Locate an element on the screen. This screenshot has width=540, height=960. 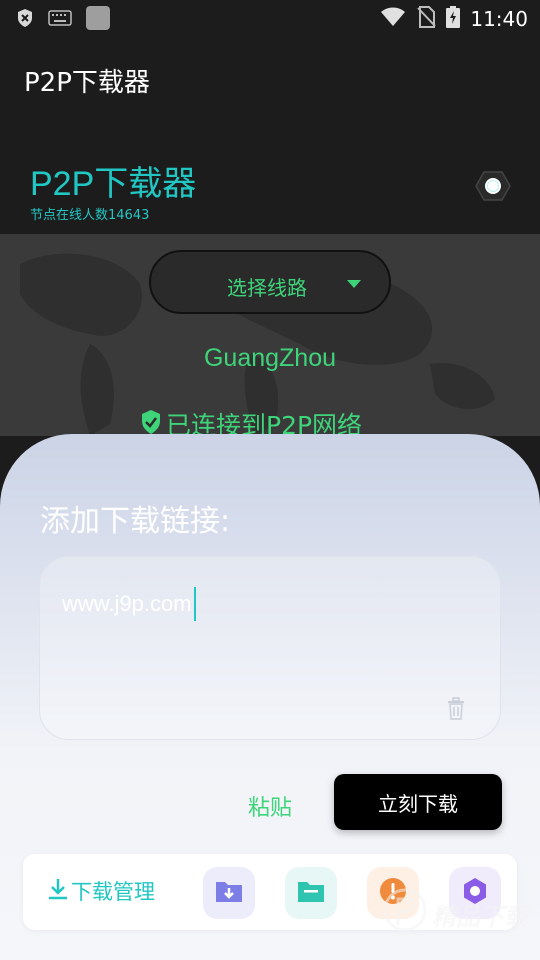
watermark-text: 精品下载 is located at coordinates (480, 917).